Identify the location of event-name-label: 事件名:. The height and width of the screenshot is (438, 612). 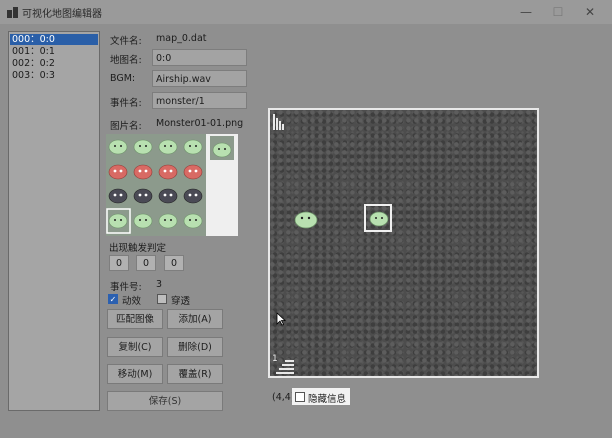
(126, 103).